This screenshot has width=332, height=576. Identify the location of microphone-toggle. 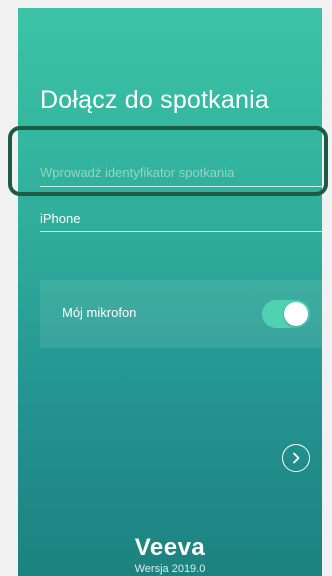
(286, 314).